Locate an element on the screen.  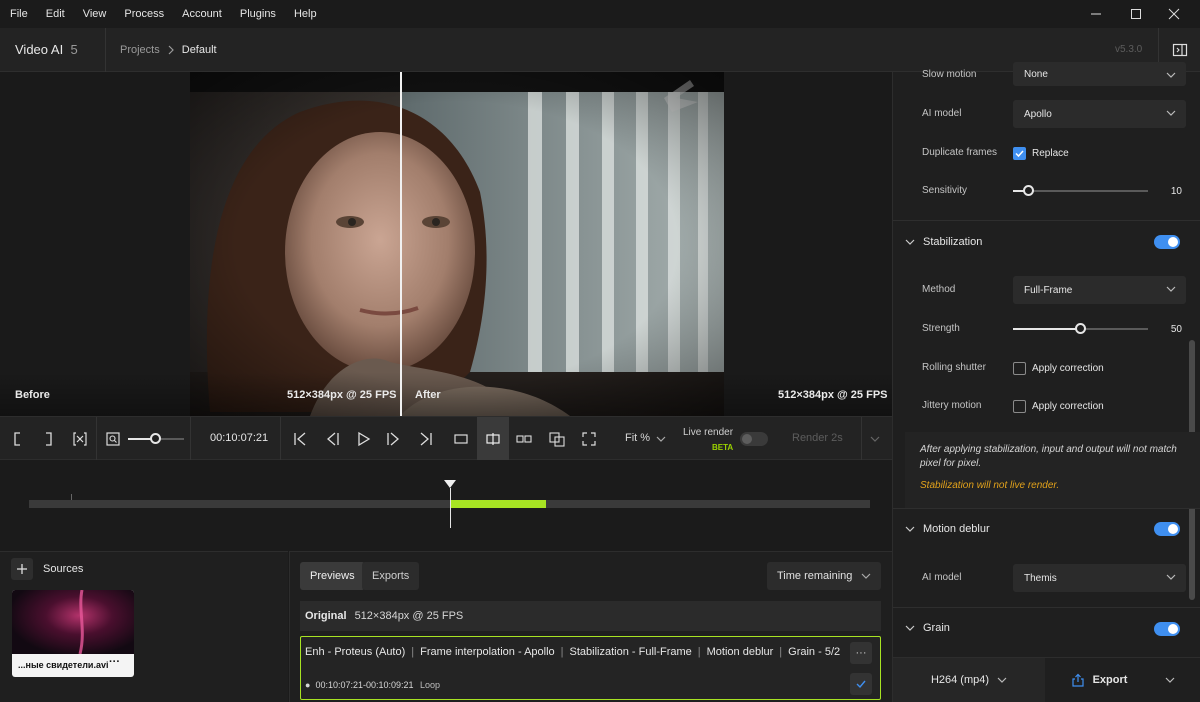
live-render-toggle is located at coordinates (754, 439).